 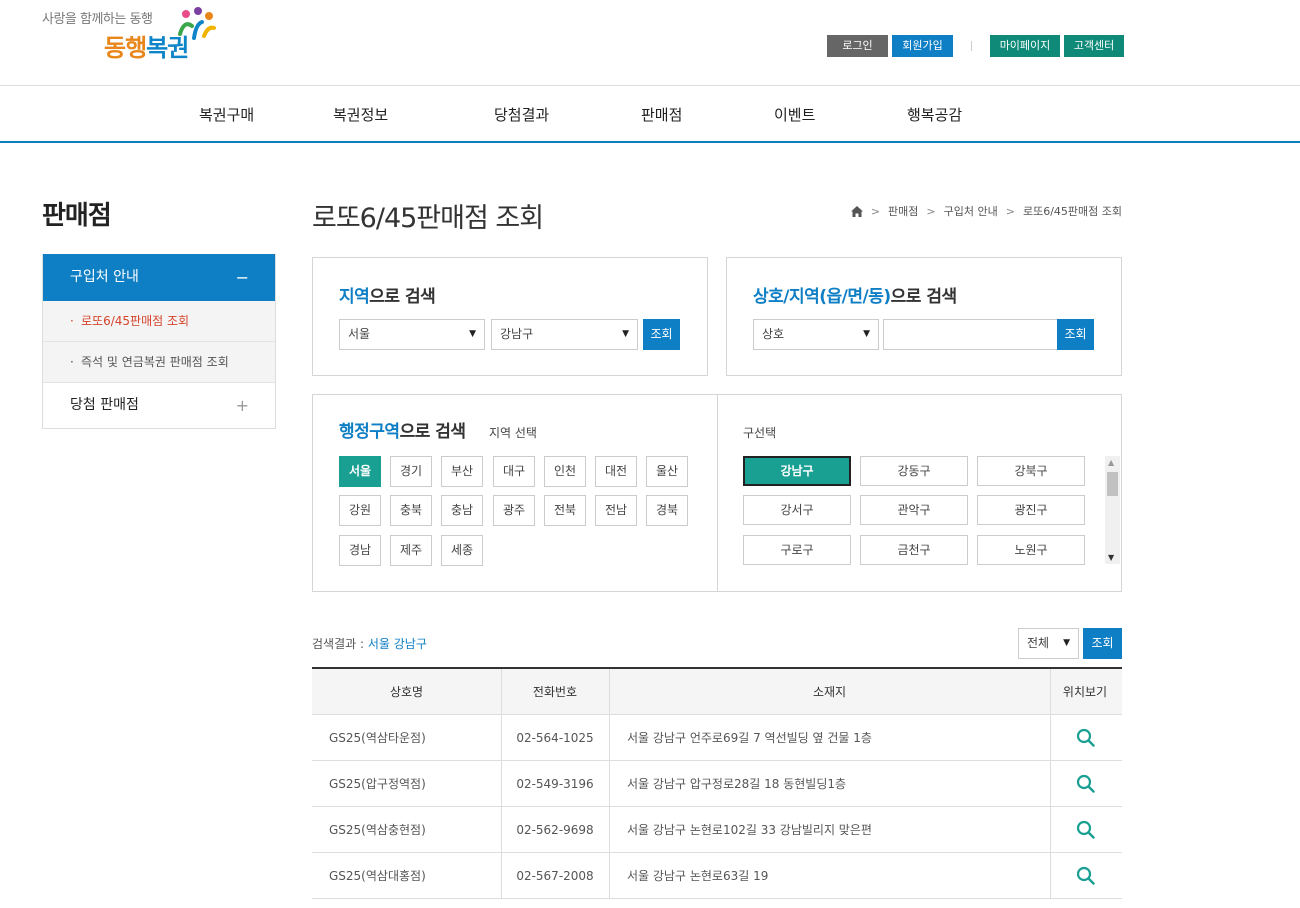 What do you see at coordinates (226, 114) in the screenshot?
I see `gnb-item-buy: 복권구매` at bounding box center [226, 114].